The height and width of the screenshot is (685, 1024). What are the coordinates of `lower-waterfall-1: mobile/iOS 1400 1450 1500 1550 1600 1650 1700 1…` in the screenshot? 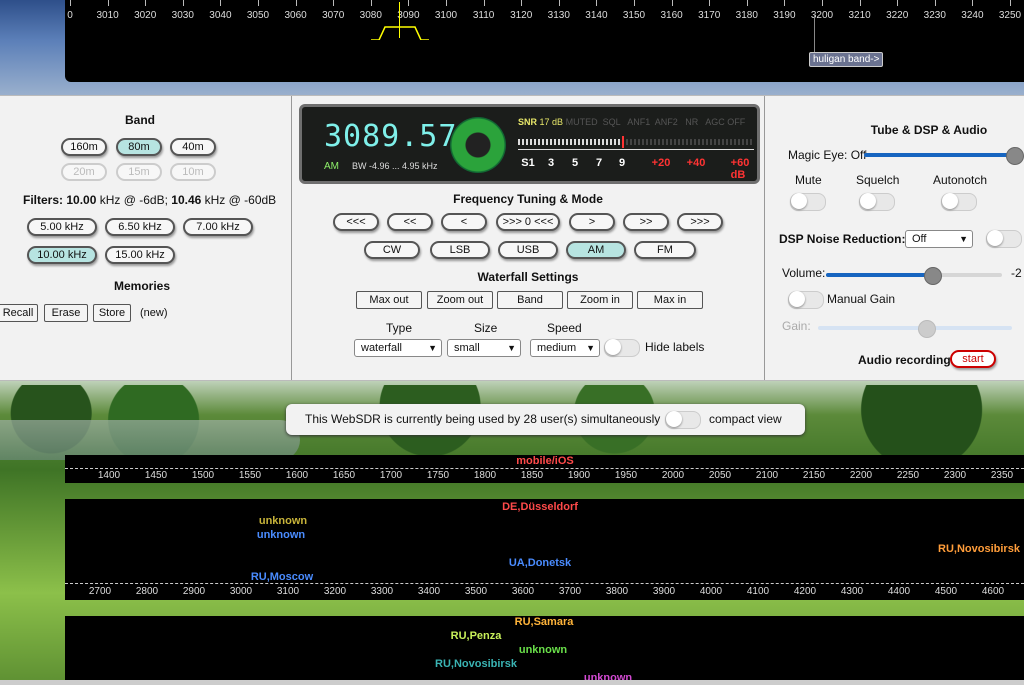 It's located at (544, 469).